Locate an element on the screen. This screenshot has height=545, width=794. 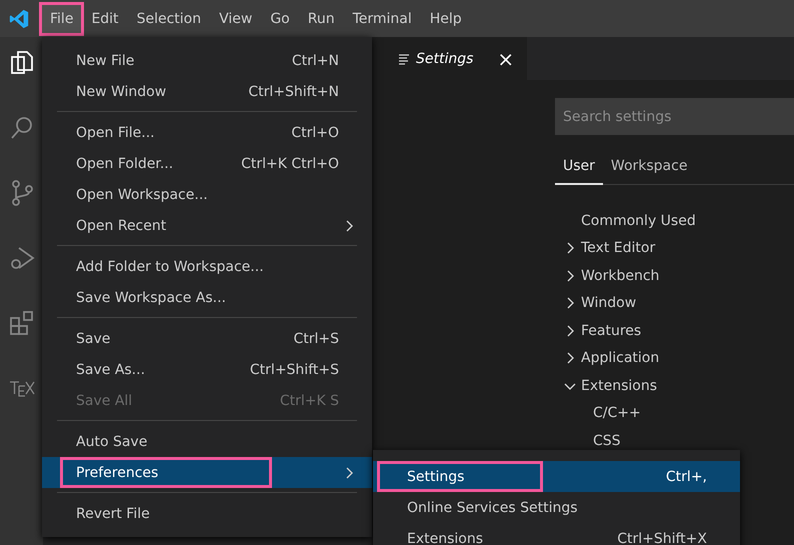
settings-category: C/C++ is located at coordinates (617, 413).